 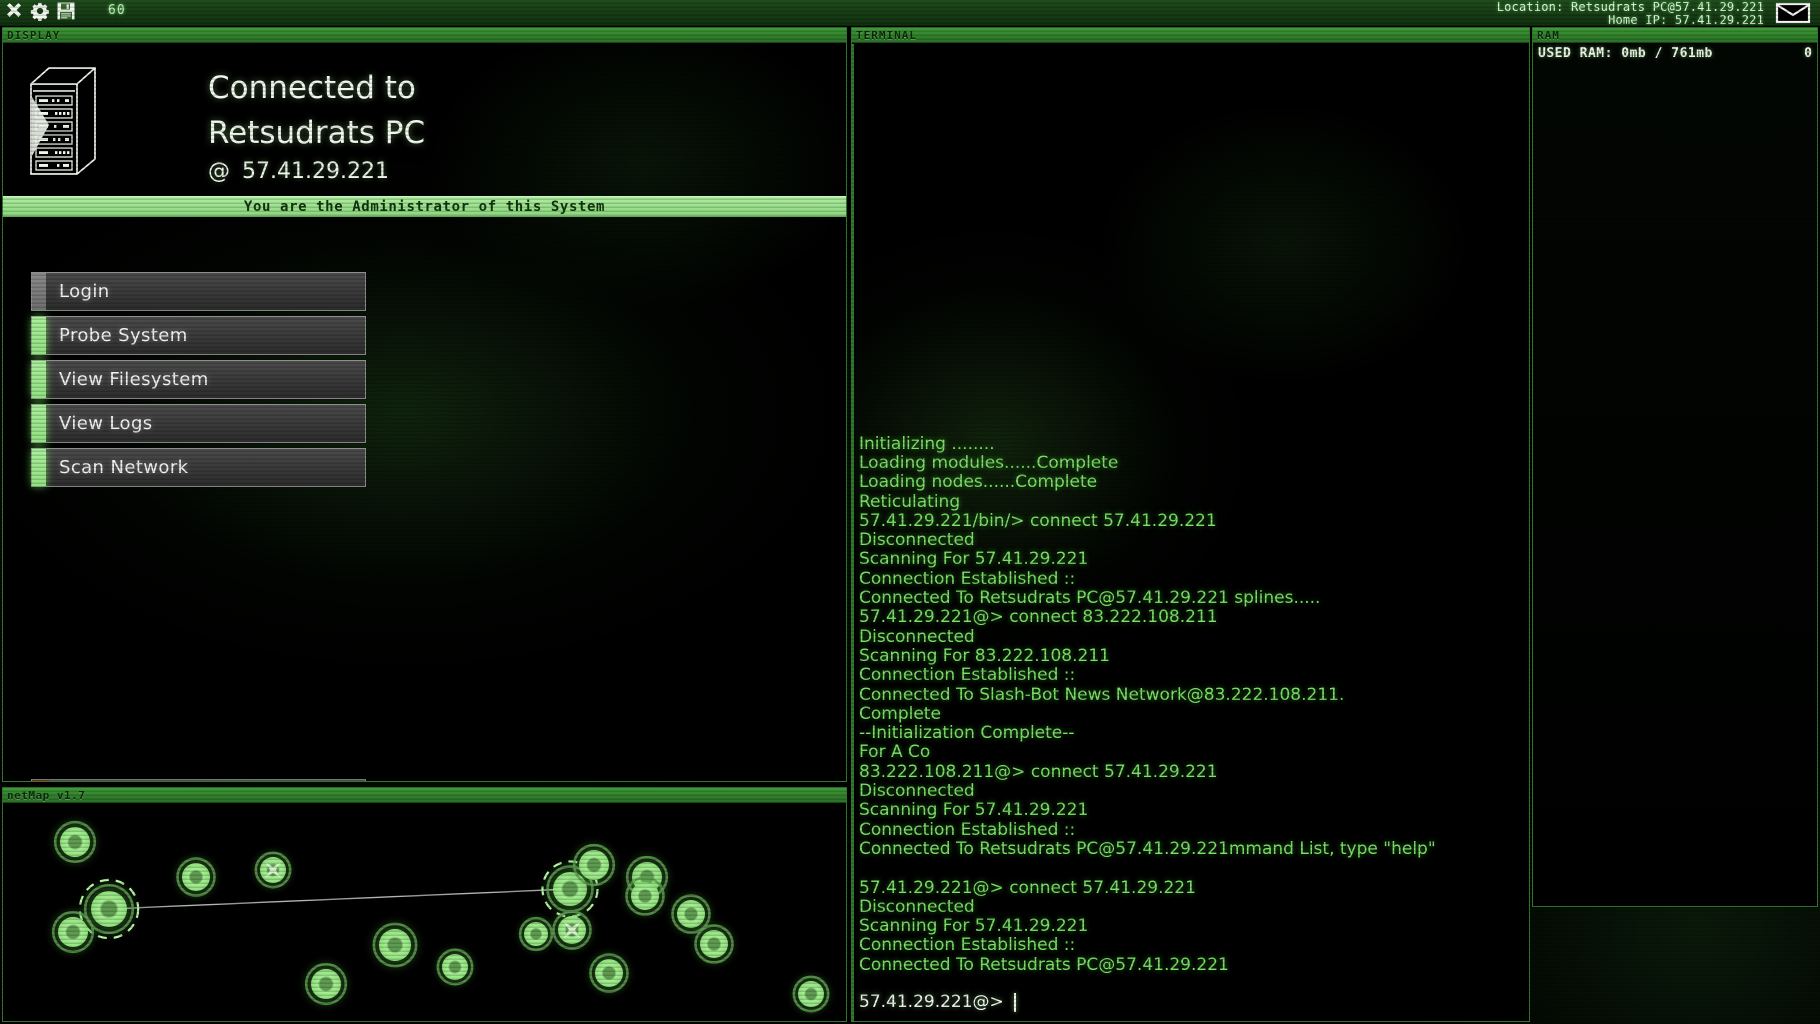 What do you see at coordinates (1038, 520) in the screenshot?
I see `terminal-line: 57.41.29.221/bin/> connect 57.41.29.221` at bounding box center [1038, 520].